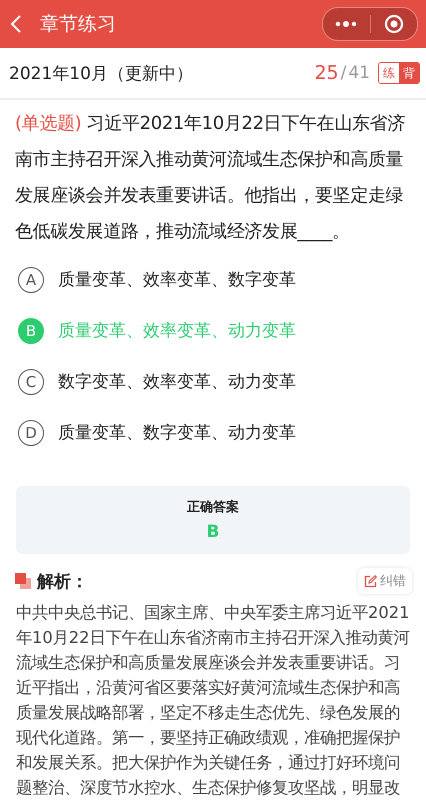 The image size is (426, 801). What do you see at coordinates (359, 73) in the screenshot?
I see `total-number: 41` at bounding box center [359, 73].